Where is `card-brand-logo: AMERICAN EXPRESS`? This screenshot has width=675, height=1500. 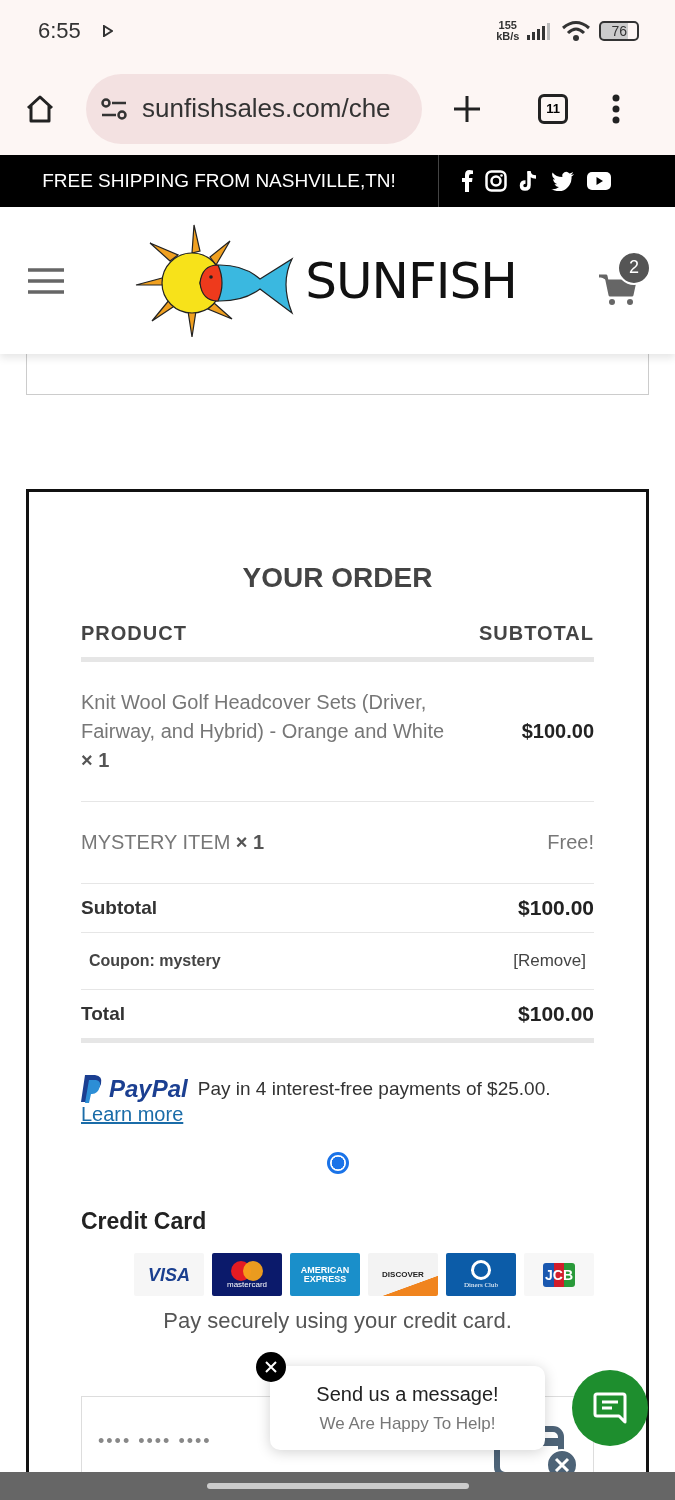
card-brand-logo: AMERICAN EXPRESS is located at coordinates (325, 1274).